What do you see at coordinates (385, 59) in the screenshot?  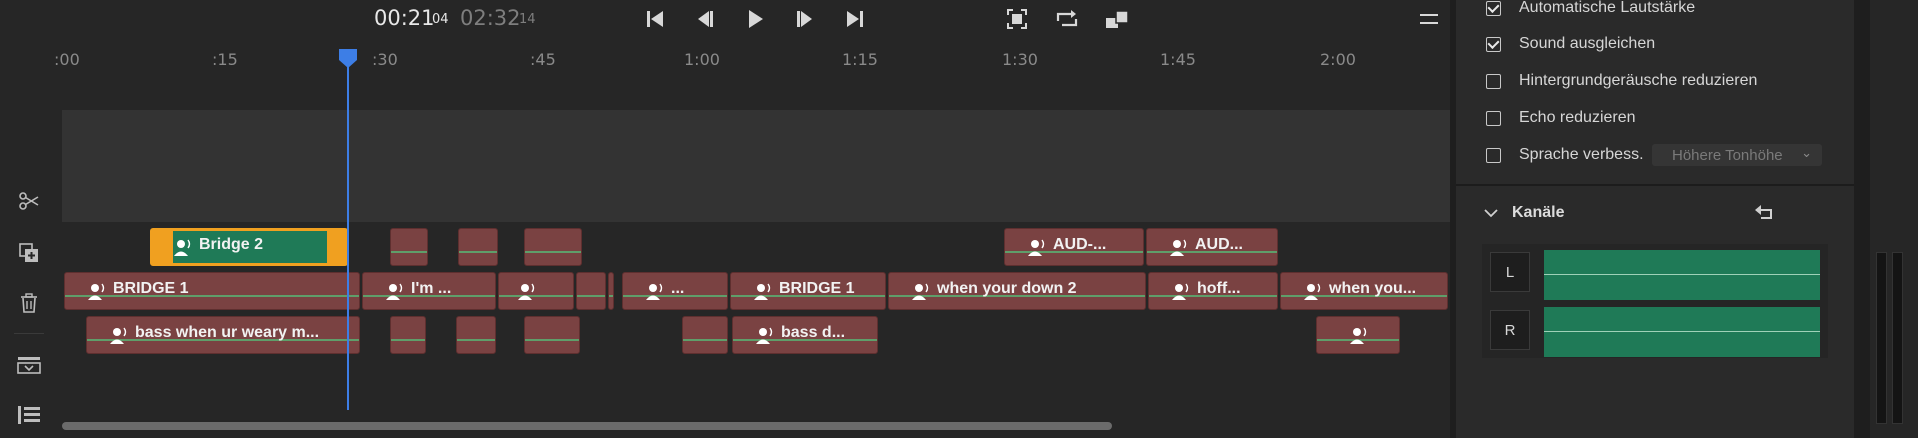 I see `tick-label: :30` at bounding box center [385, 59].